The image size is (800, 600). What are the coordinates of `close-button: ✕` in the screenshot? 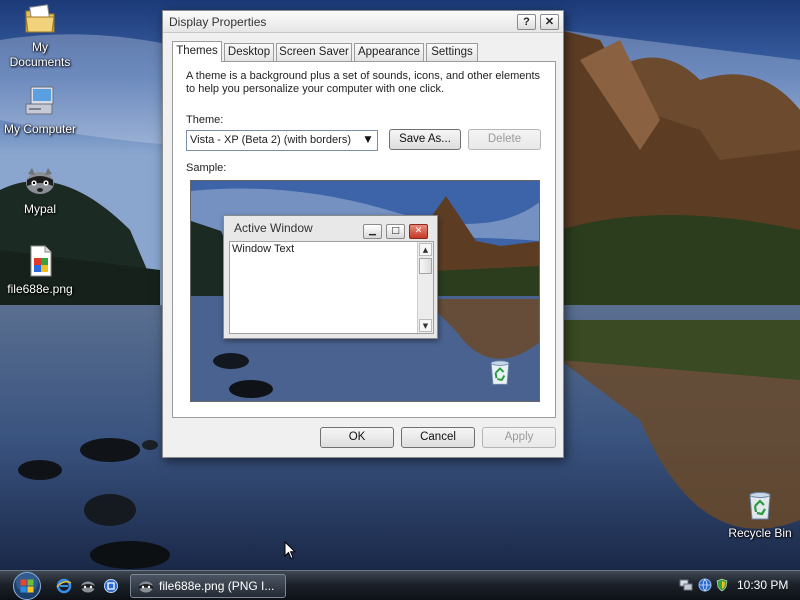 It's located at (549, 22).